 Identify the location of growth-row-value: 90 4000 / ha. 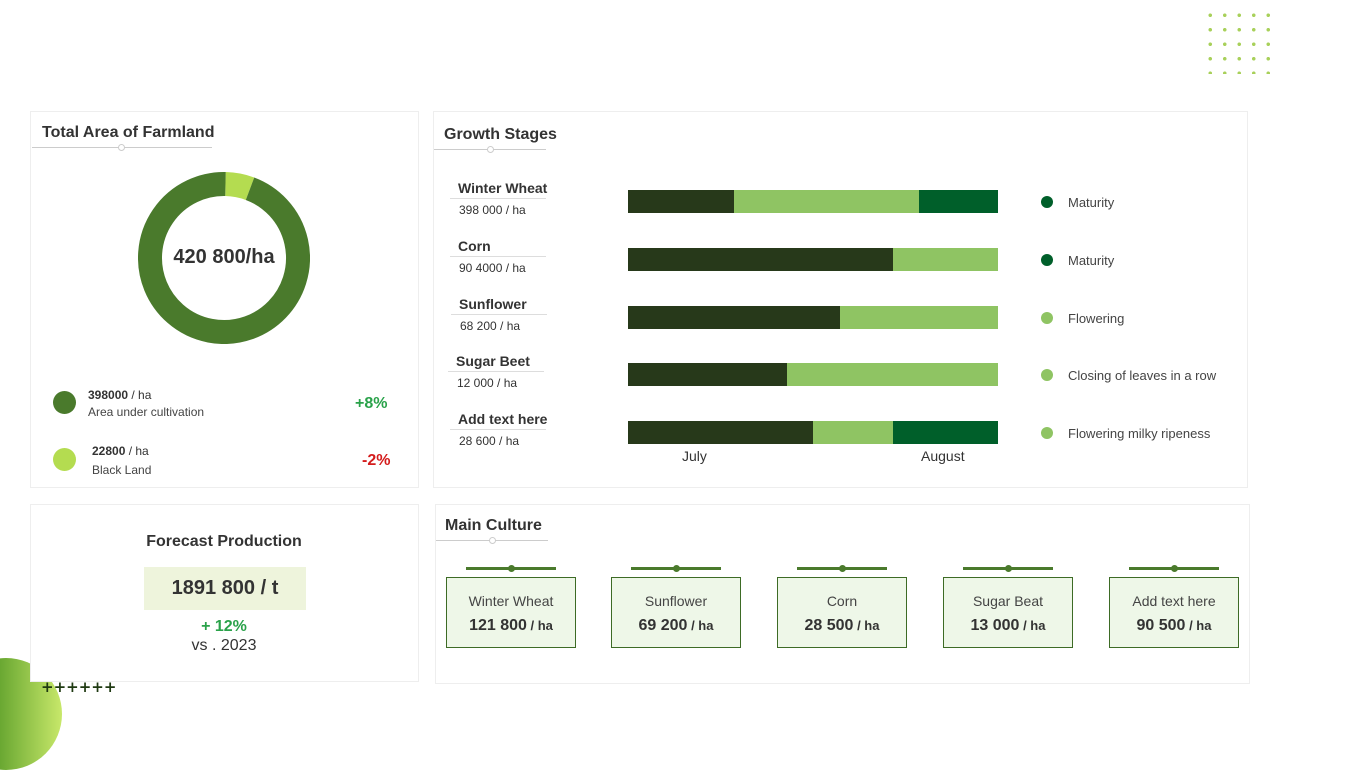
(492, 268).